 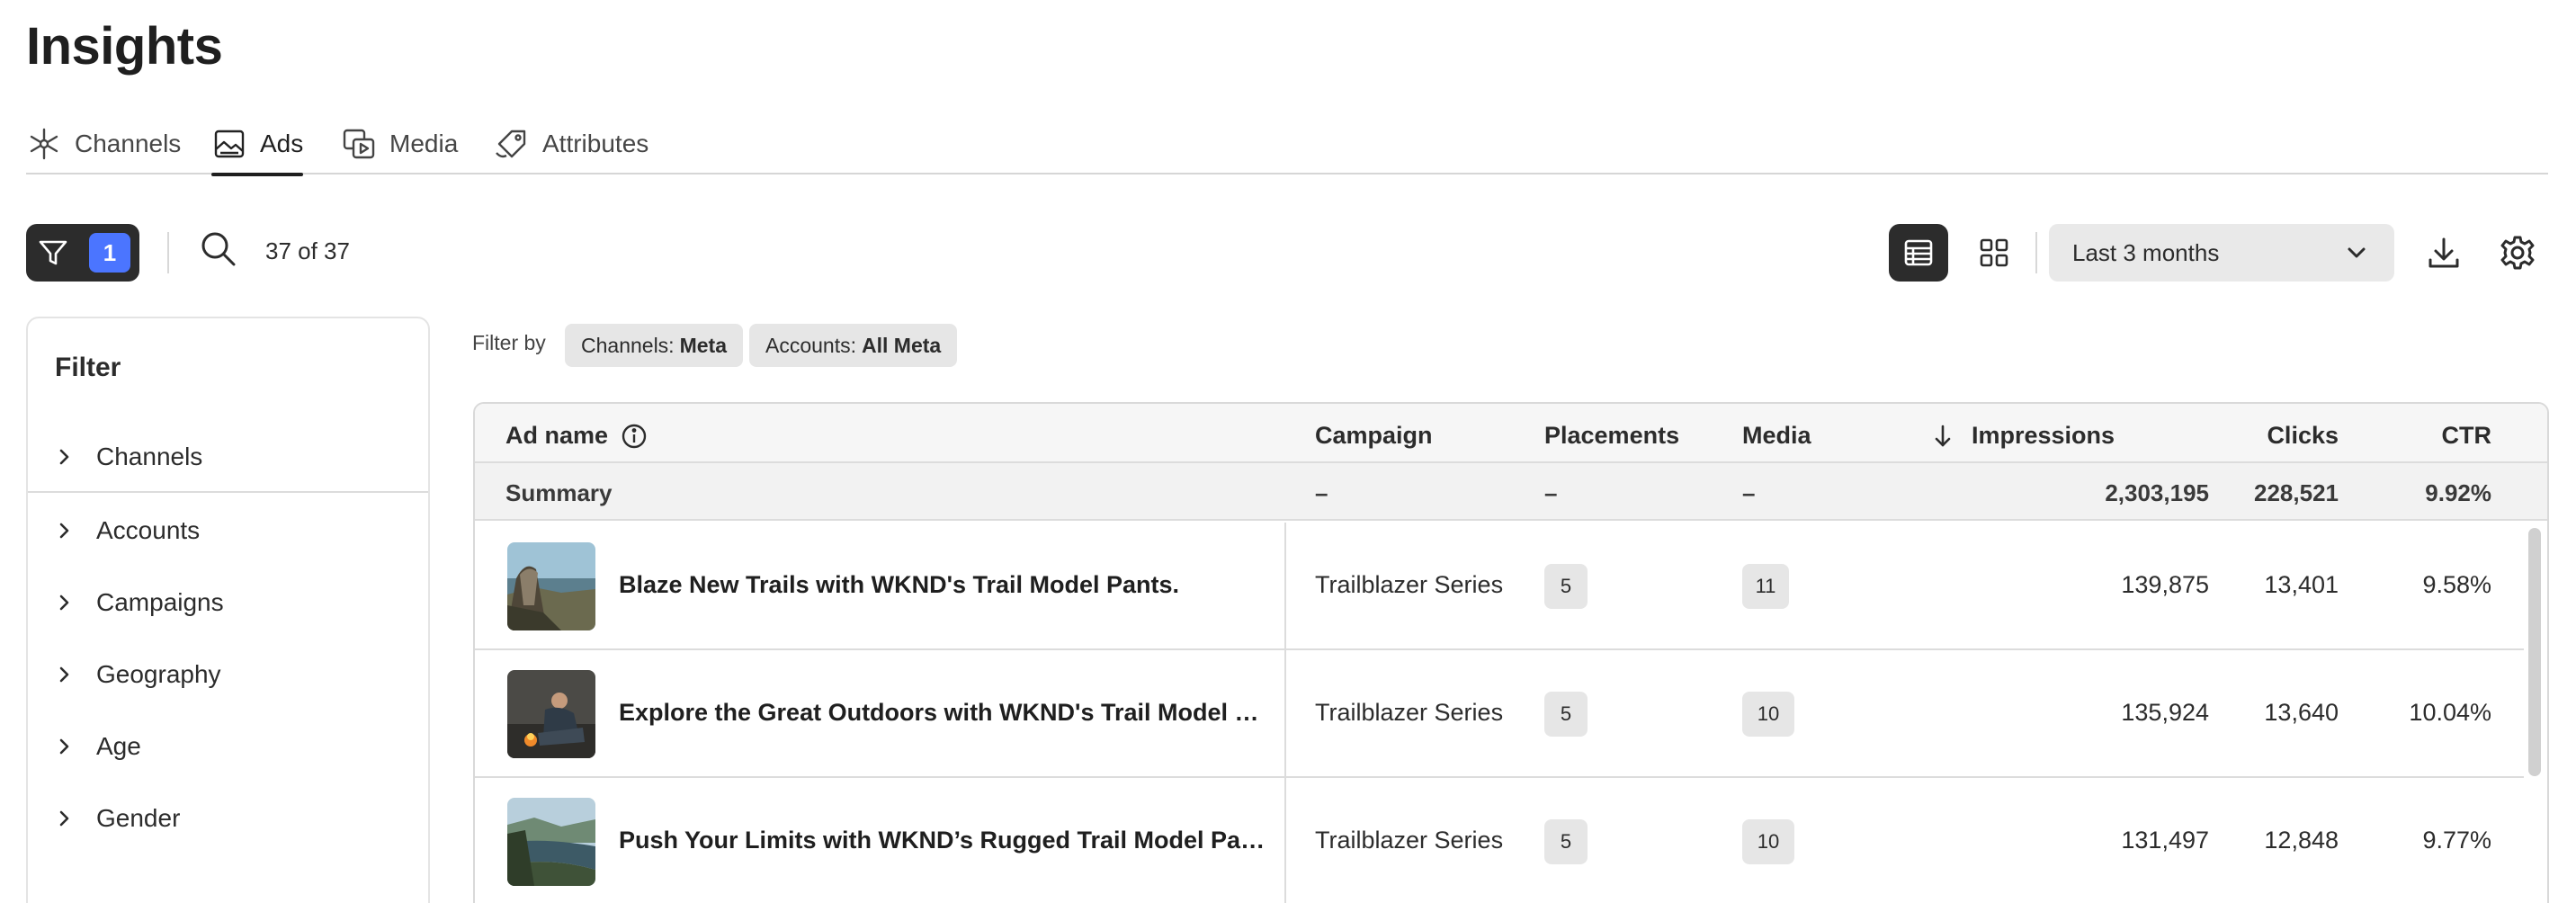 I want to click on chip-value: All Meta, so click(x=902, y=345).